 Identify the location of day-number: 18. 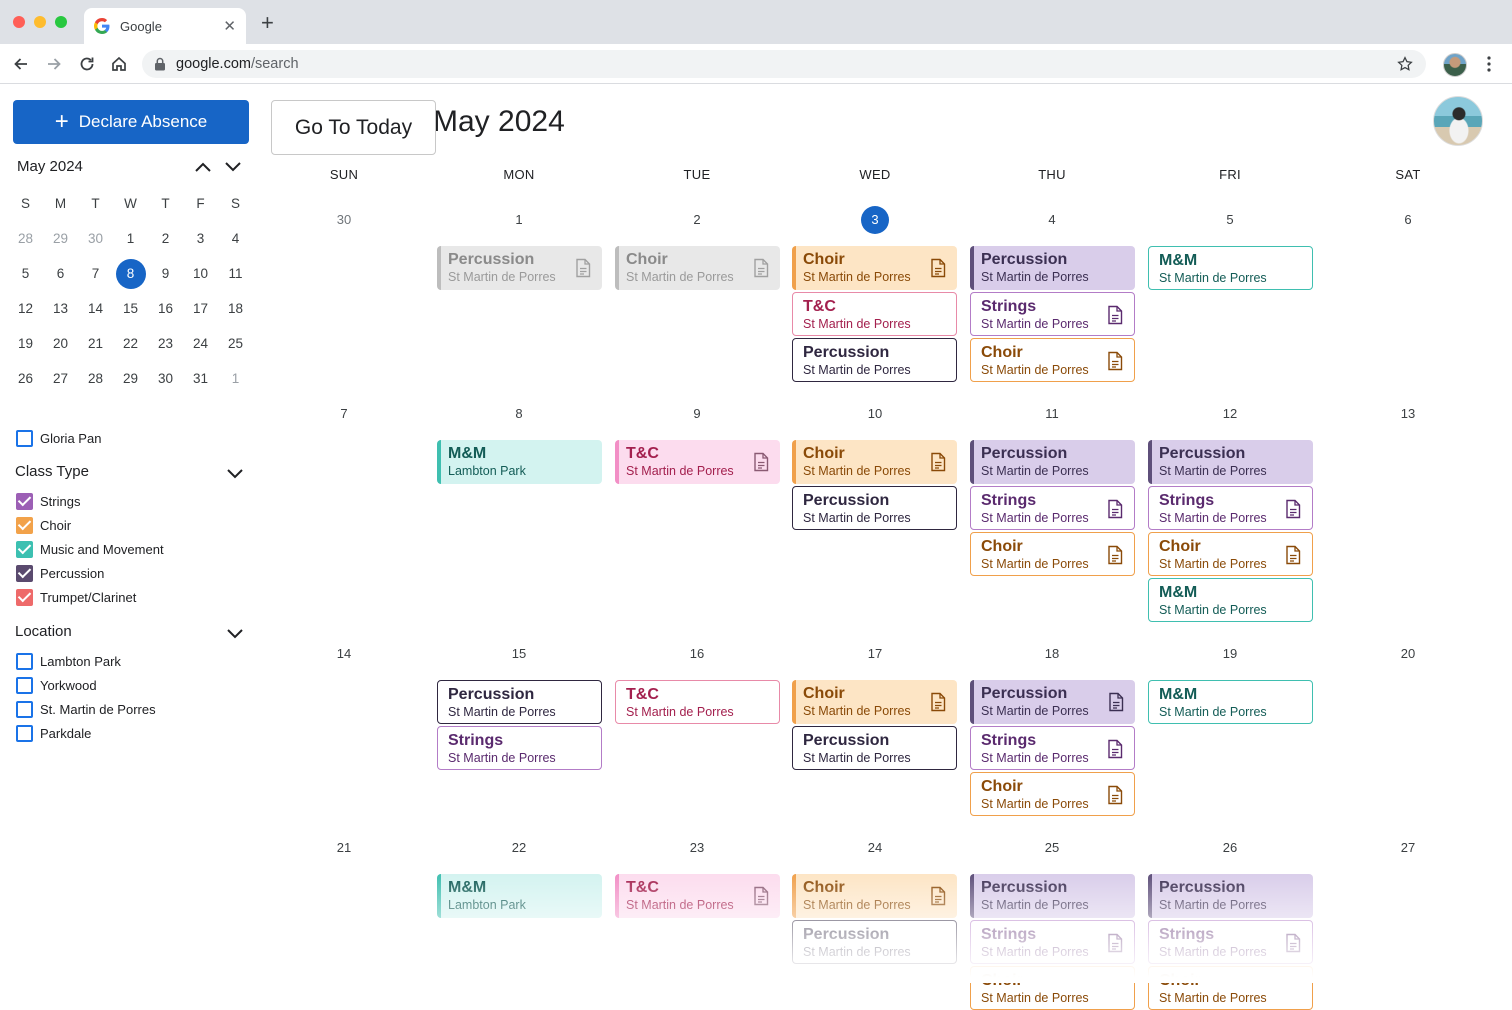
(1052, 654).